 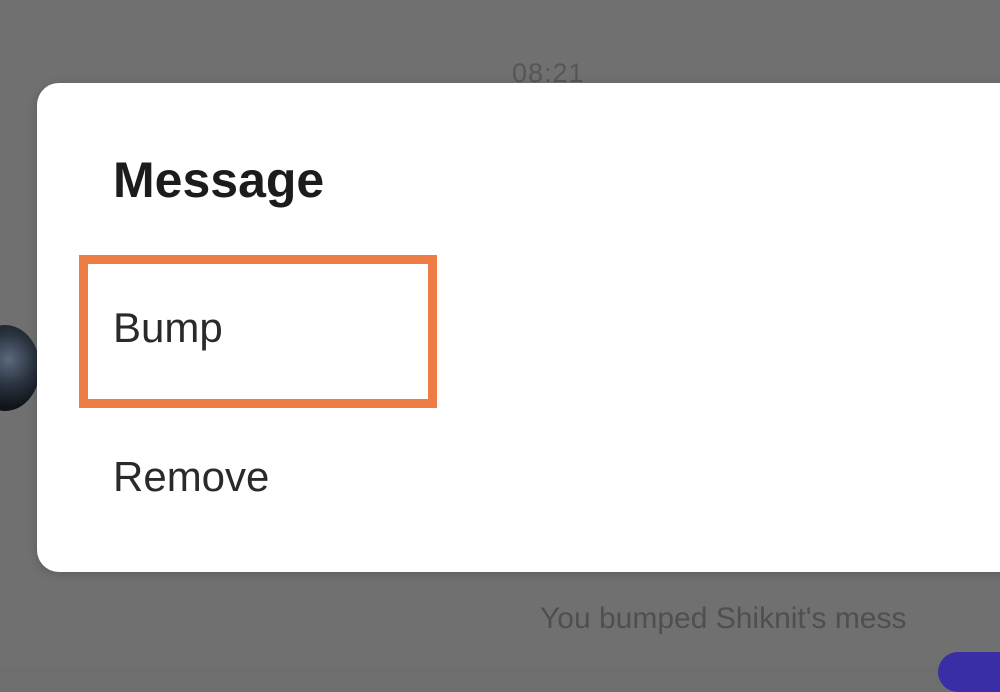 I want to click on bump-menu-item: Bump, so click(x=168, y=328).